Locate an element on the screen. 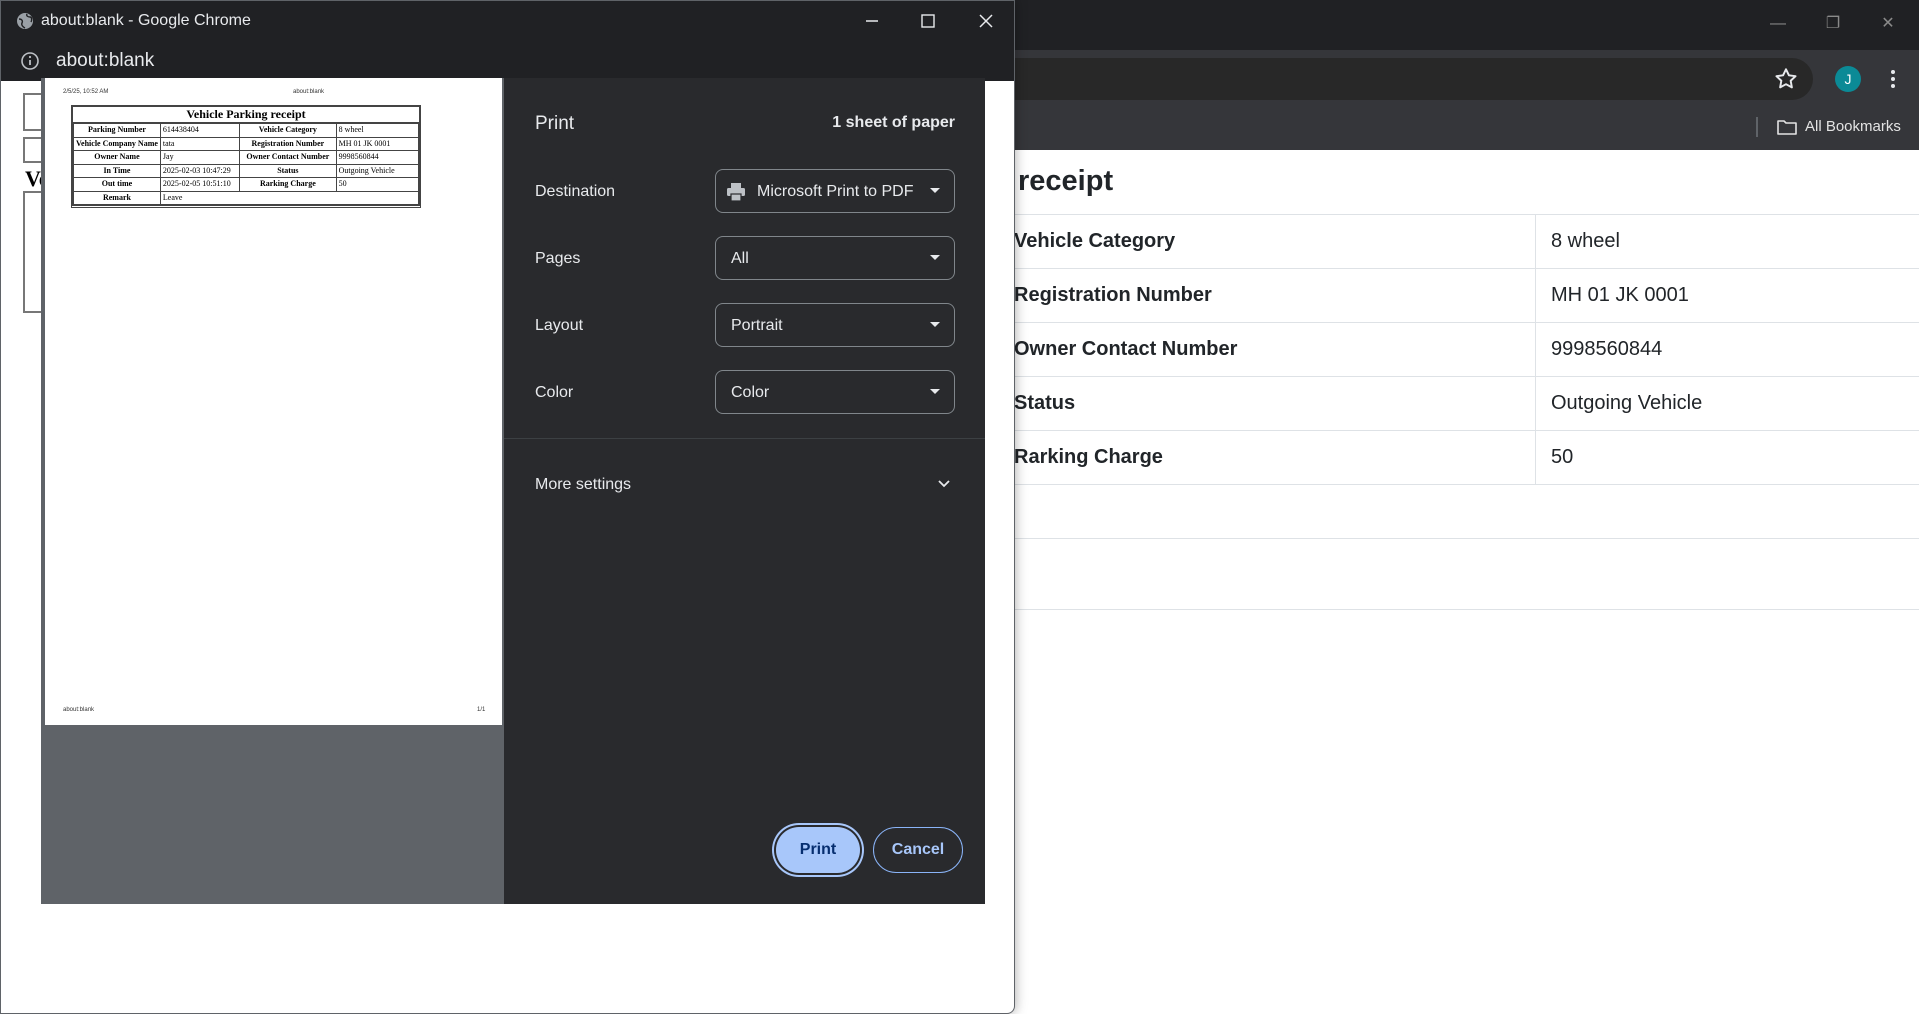 Image resolution: width=1919 pixels, height=1014 pixels. row-value: 8 wheel is located at coordinates (1585, 241).